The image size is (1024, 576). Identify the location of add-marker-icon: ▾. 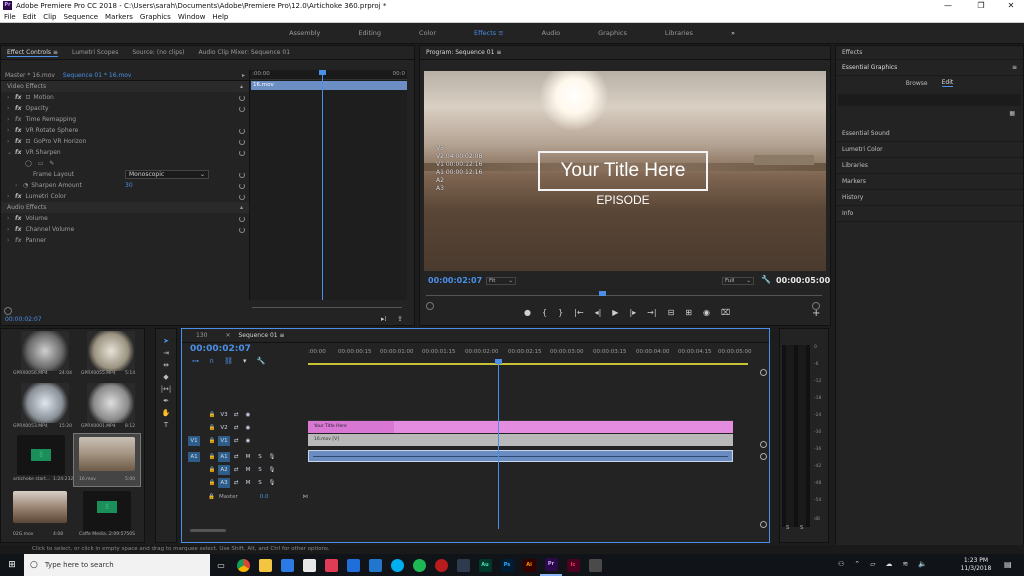
(245, 361).